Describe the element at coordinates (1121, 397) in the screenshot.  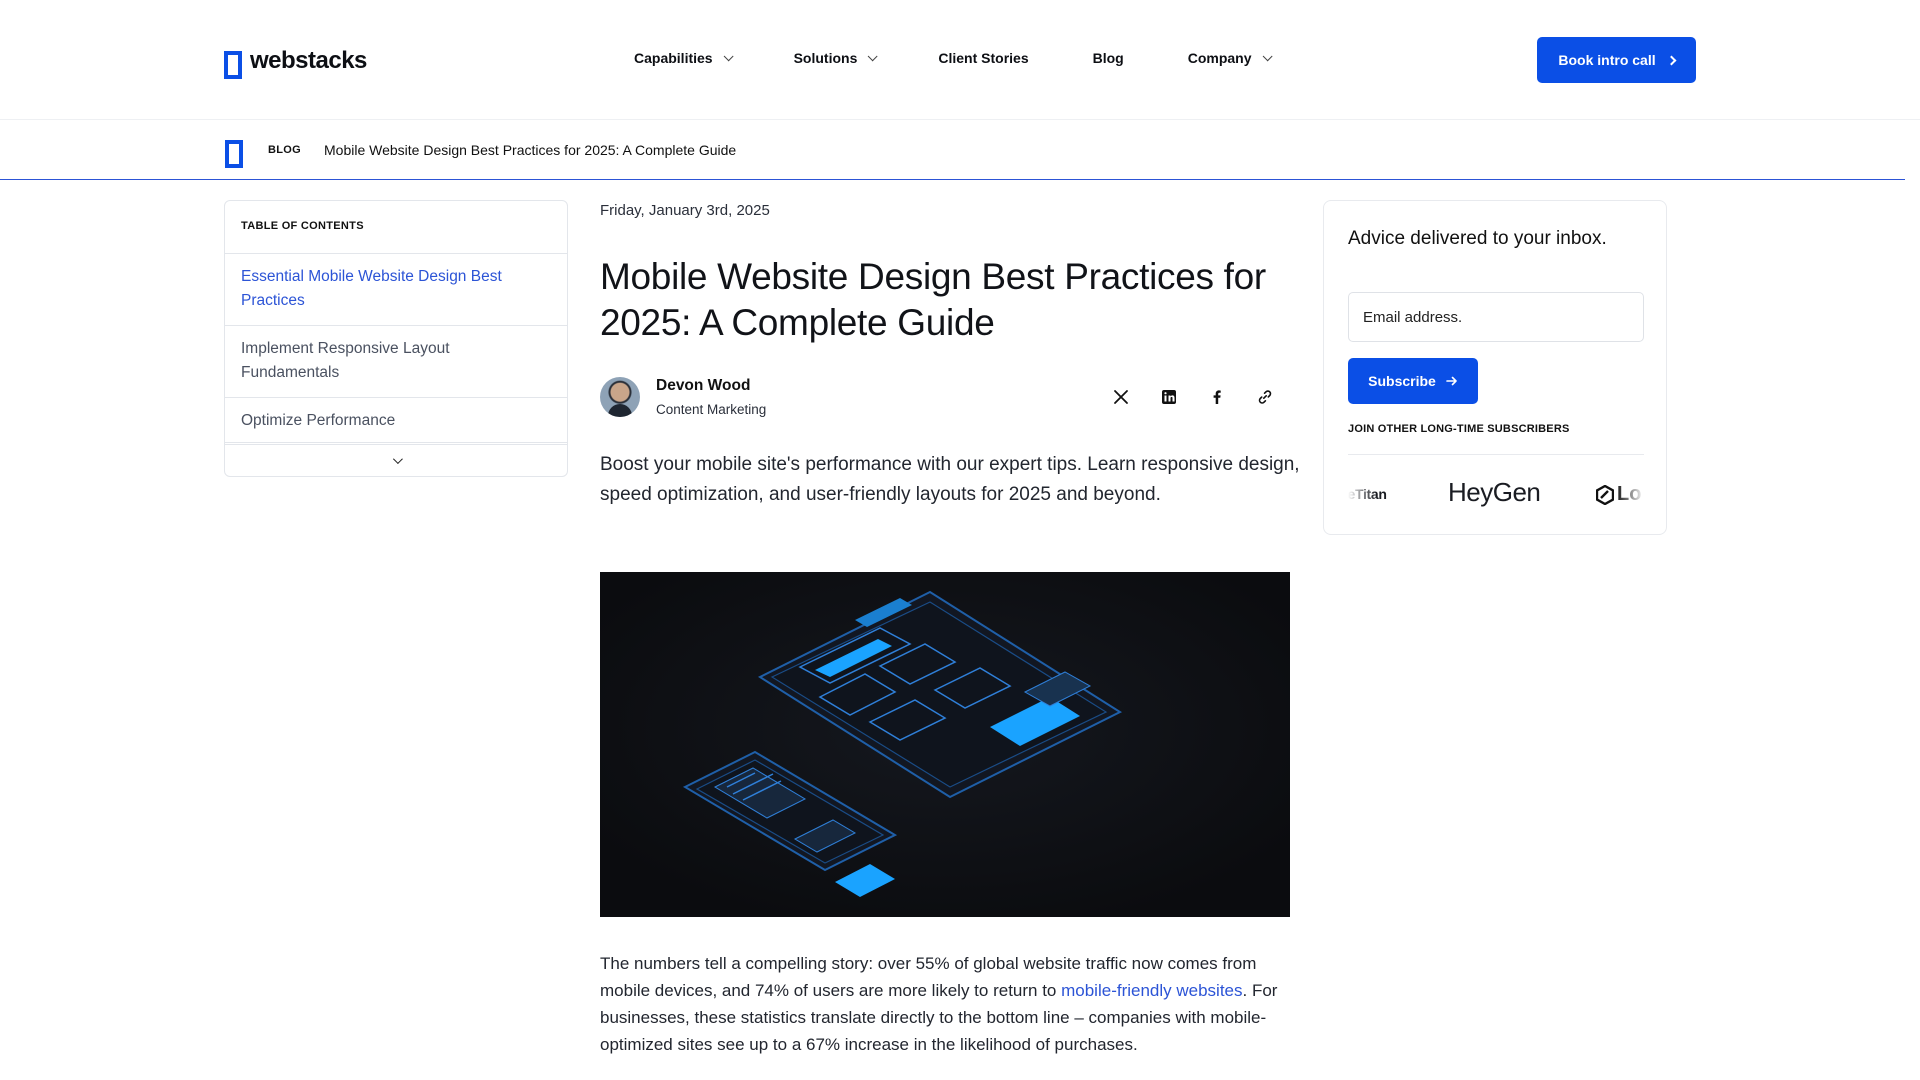
I see `x-icon` at that location.